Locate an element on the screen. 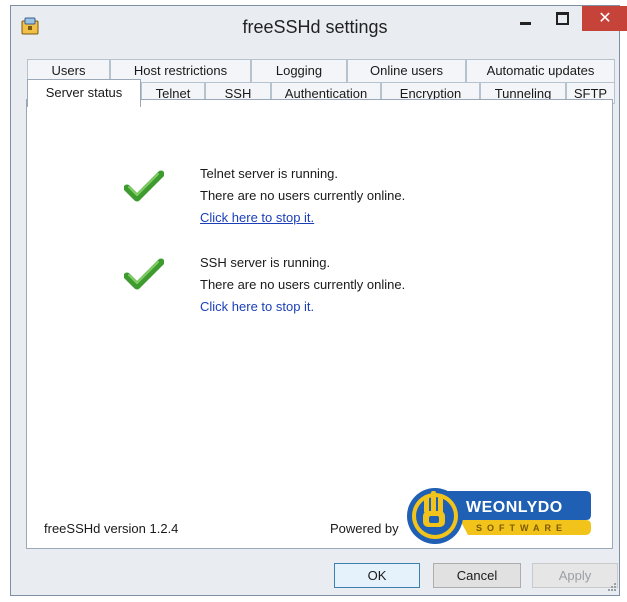  weonlydo-logo: WEONLYDO SOFTWARE is located at coordinates (497, 516).